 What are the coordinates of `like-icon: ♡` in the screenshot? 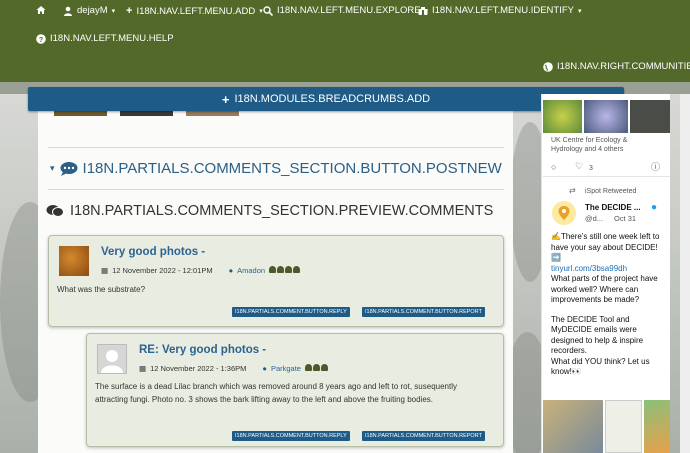 It's located at (579, 166).